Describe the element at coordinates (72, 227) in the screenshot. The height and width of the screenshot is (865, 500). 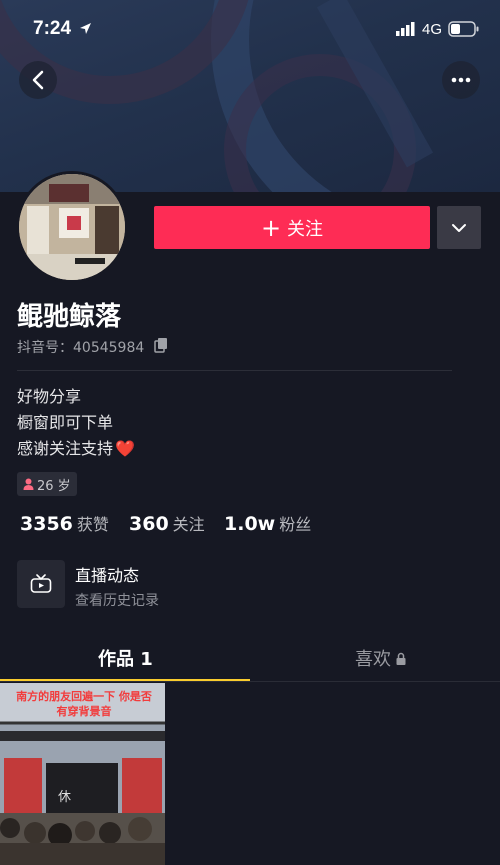
I see `avatar` at that location.